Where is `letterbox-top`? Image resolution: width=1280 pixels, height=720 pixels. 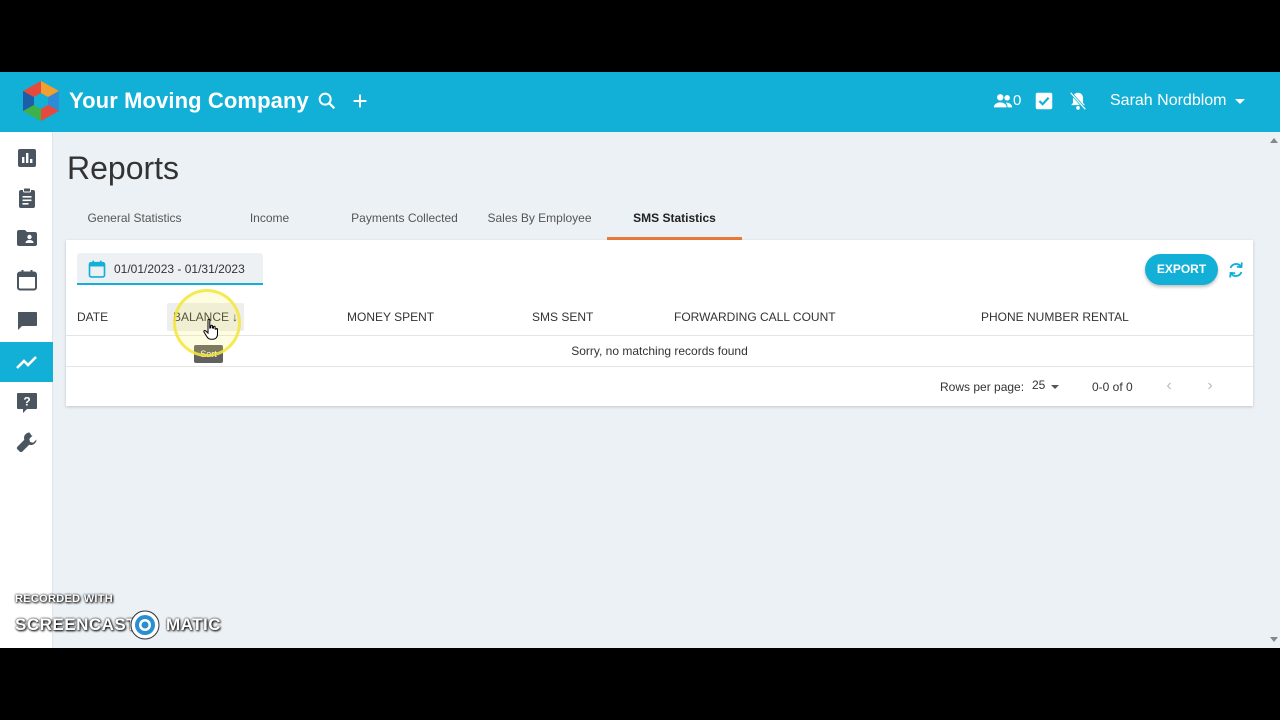 letterbox-top is located at coordinates (640, 36).